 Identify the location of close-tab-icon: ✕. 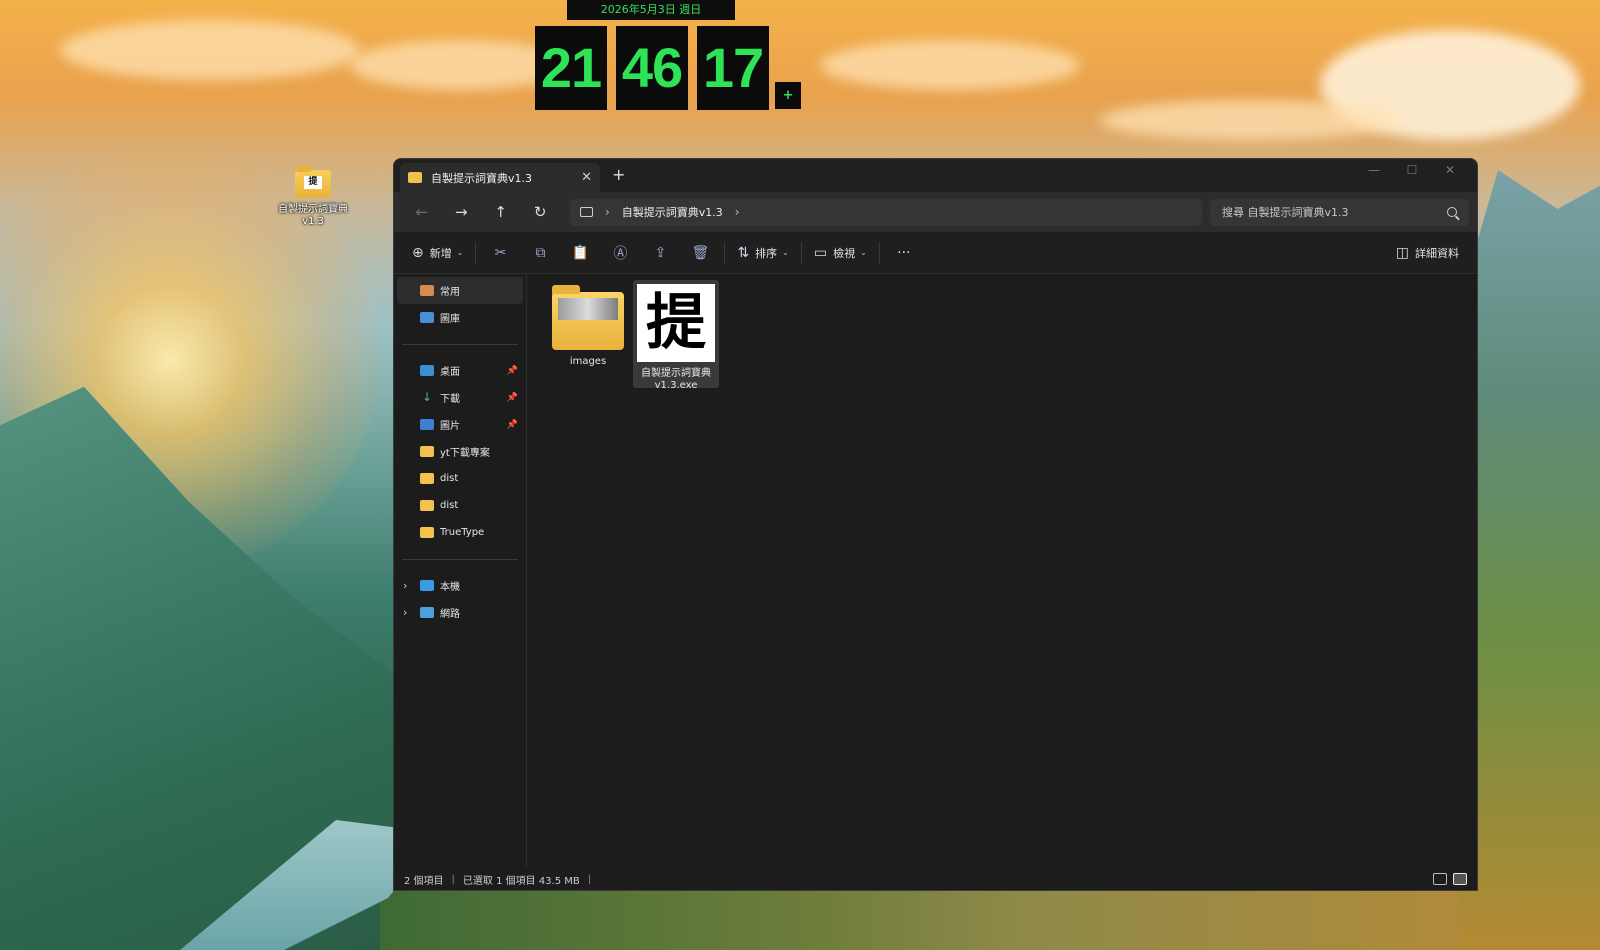
(586, 177).